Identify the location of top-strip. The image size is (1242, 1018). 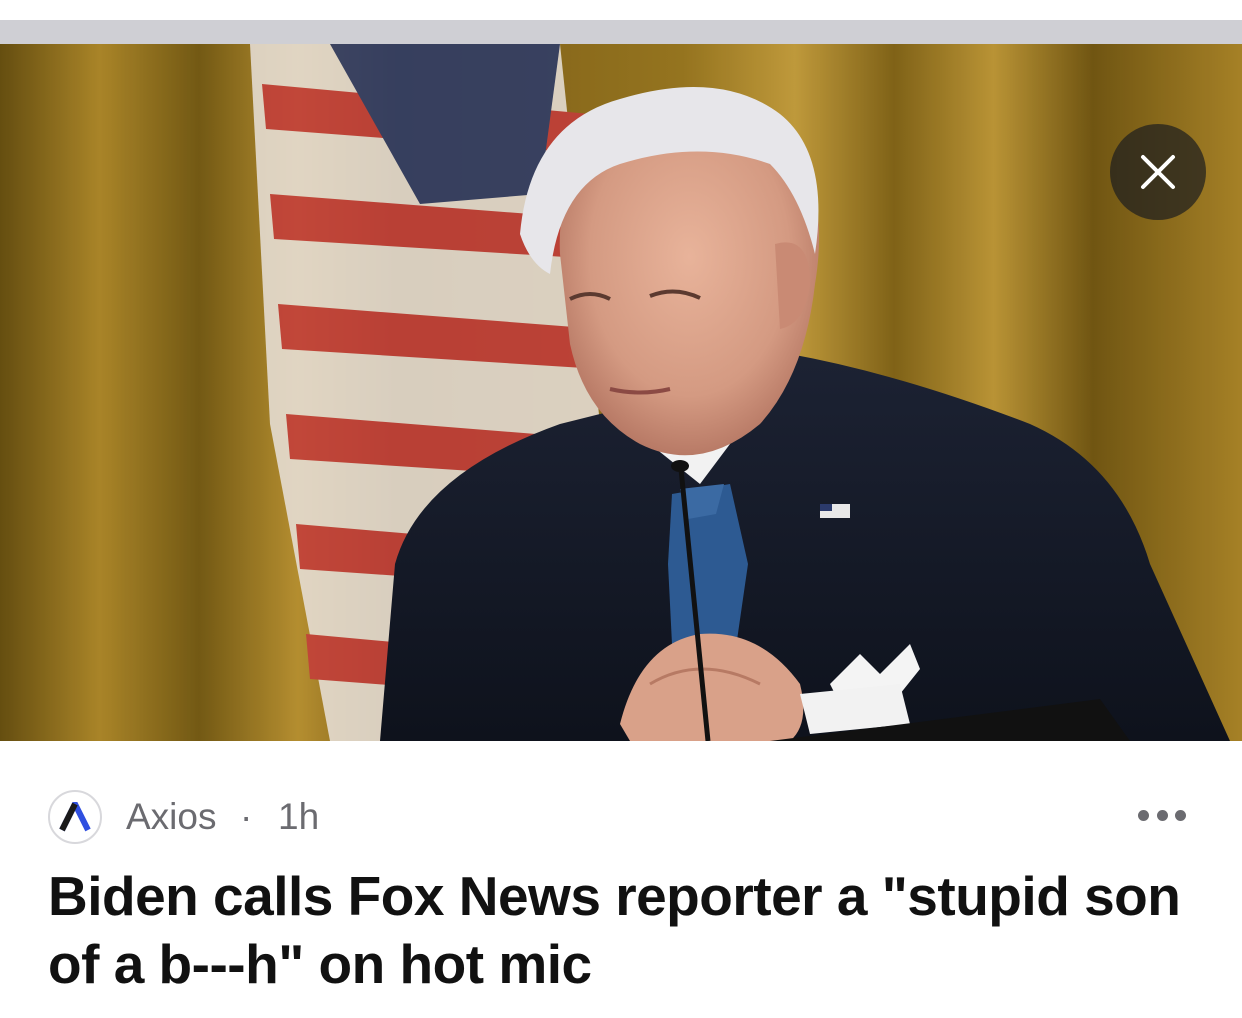
(621, 10).